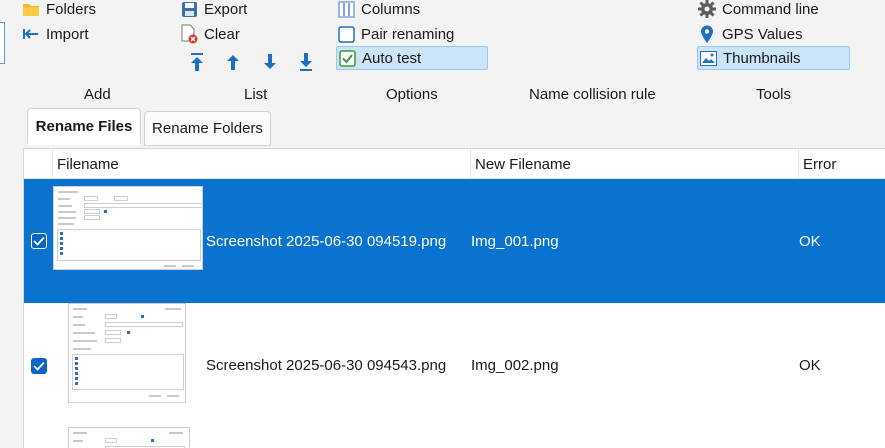 Image resolution: width=885 pixels, height=448 pixels. Describe the element at coordinates (261, 164) in the screenshot. I see `column-header-filename: Filename` at that location.